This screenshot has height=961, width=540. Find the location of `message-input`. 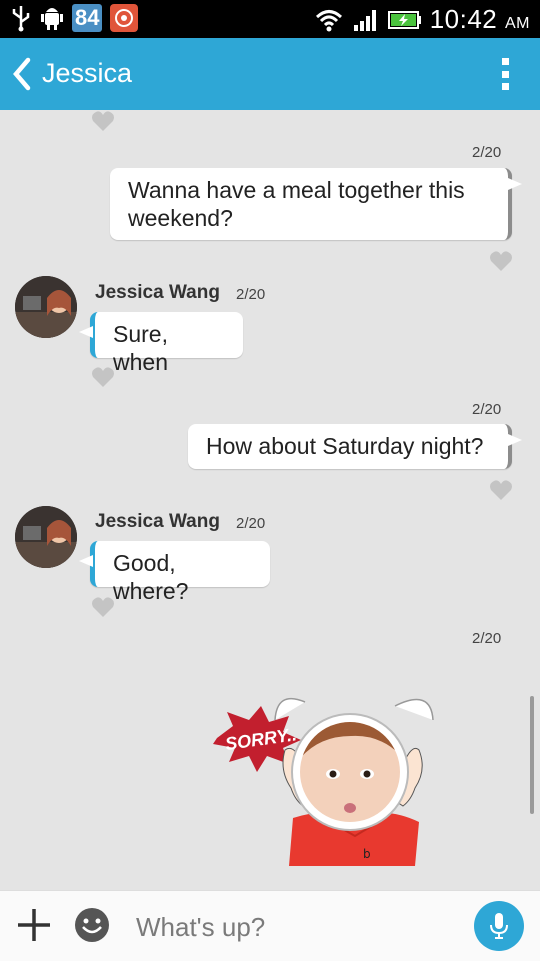

message-input is located at coordinates (296, 927).